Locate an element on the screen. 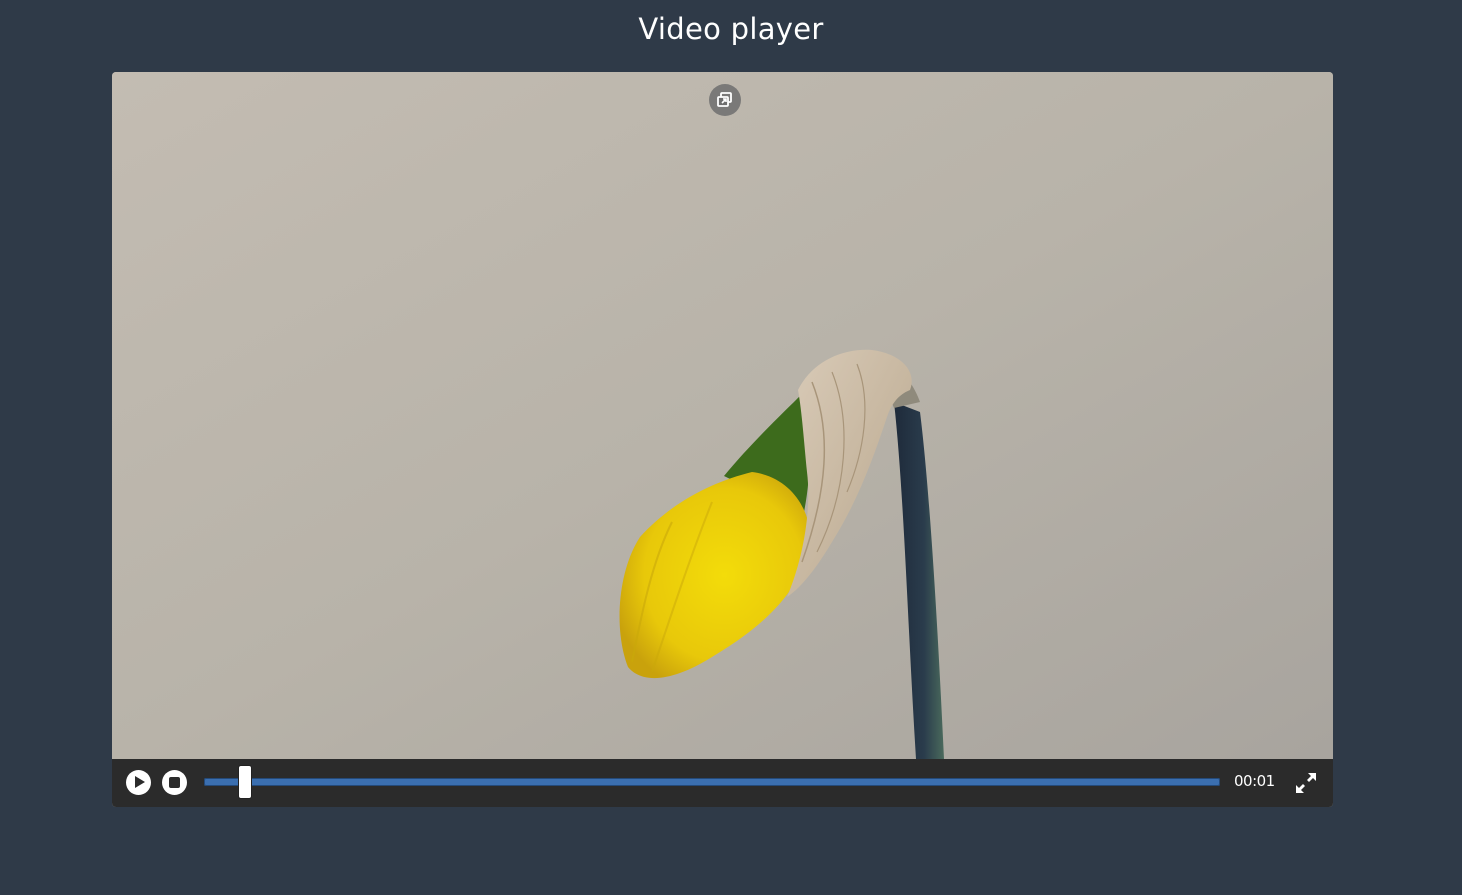 This screenshot has height=895, width=1462. fullscreen-icon is located at coordinates (1306, 783).